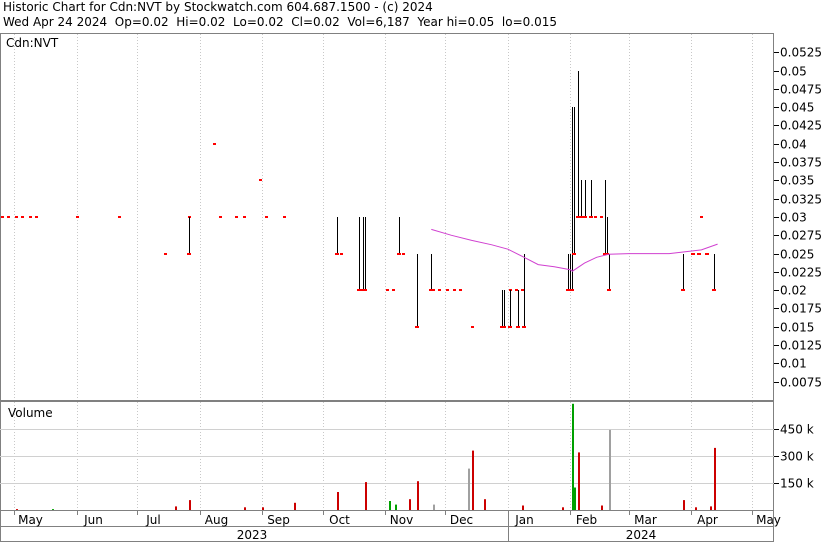  Describe the element at coordinates (797, 108) in the screenshot. I see `price-y-tick-label: 0.045` at that location.